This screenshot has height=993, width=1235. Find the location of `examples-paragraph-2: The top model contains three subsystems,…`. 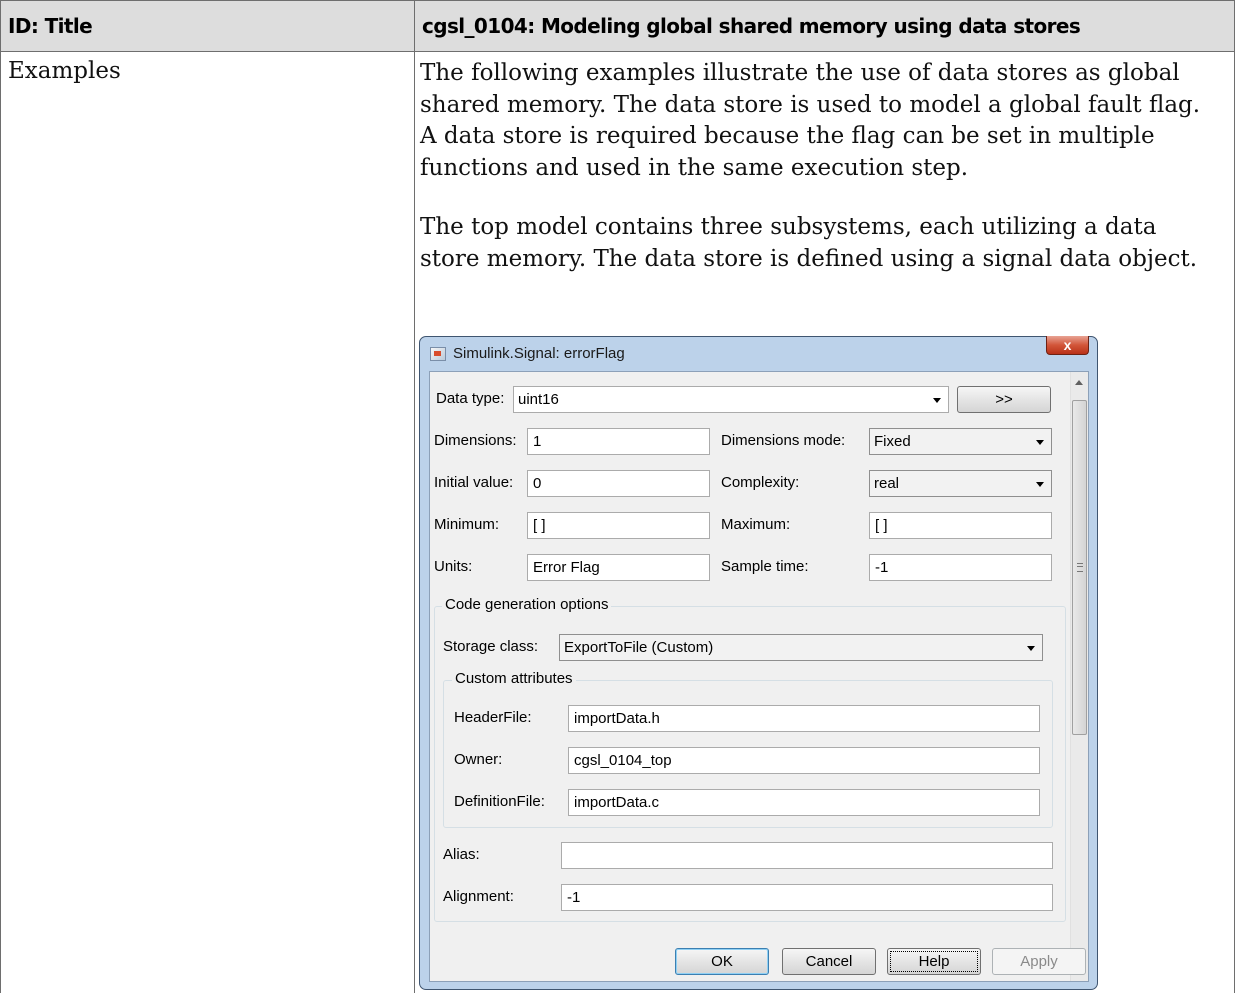

examples-paragraph-2: The top model contains three subsystems,… is located at coordinates (809, 243).